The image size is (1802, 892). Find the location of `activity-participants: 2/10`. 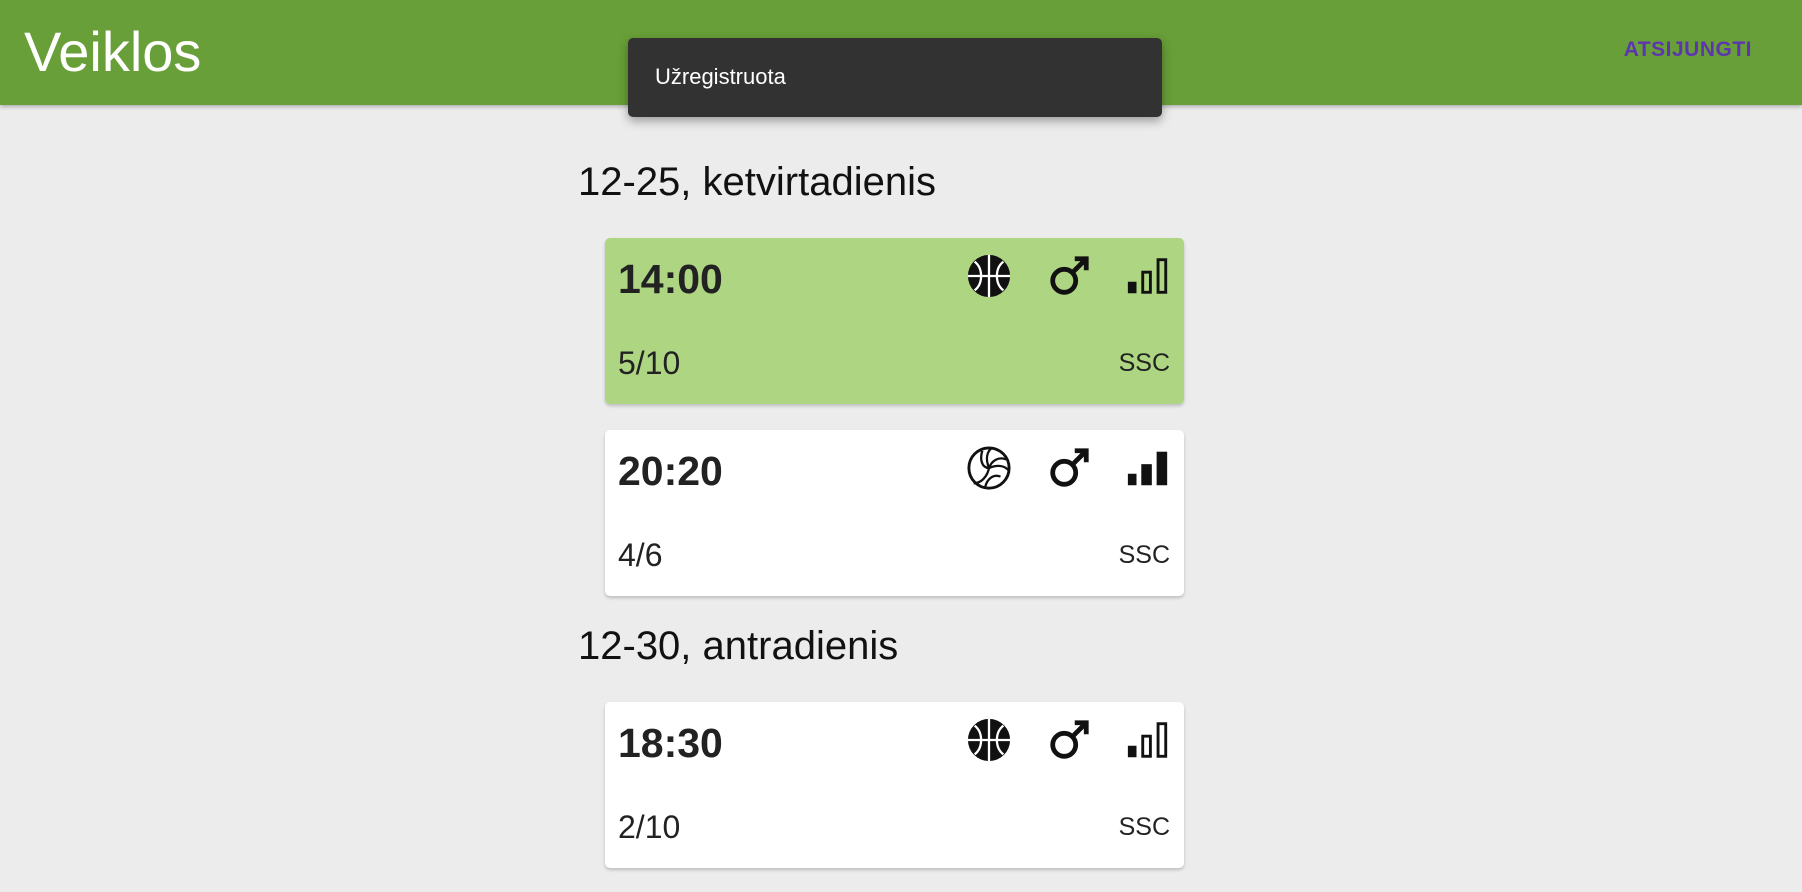

activity-participants: 2/10 is located at coordinates (649, 827).